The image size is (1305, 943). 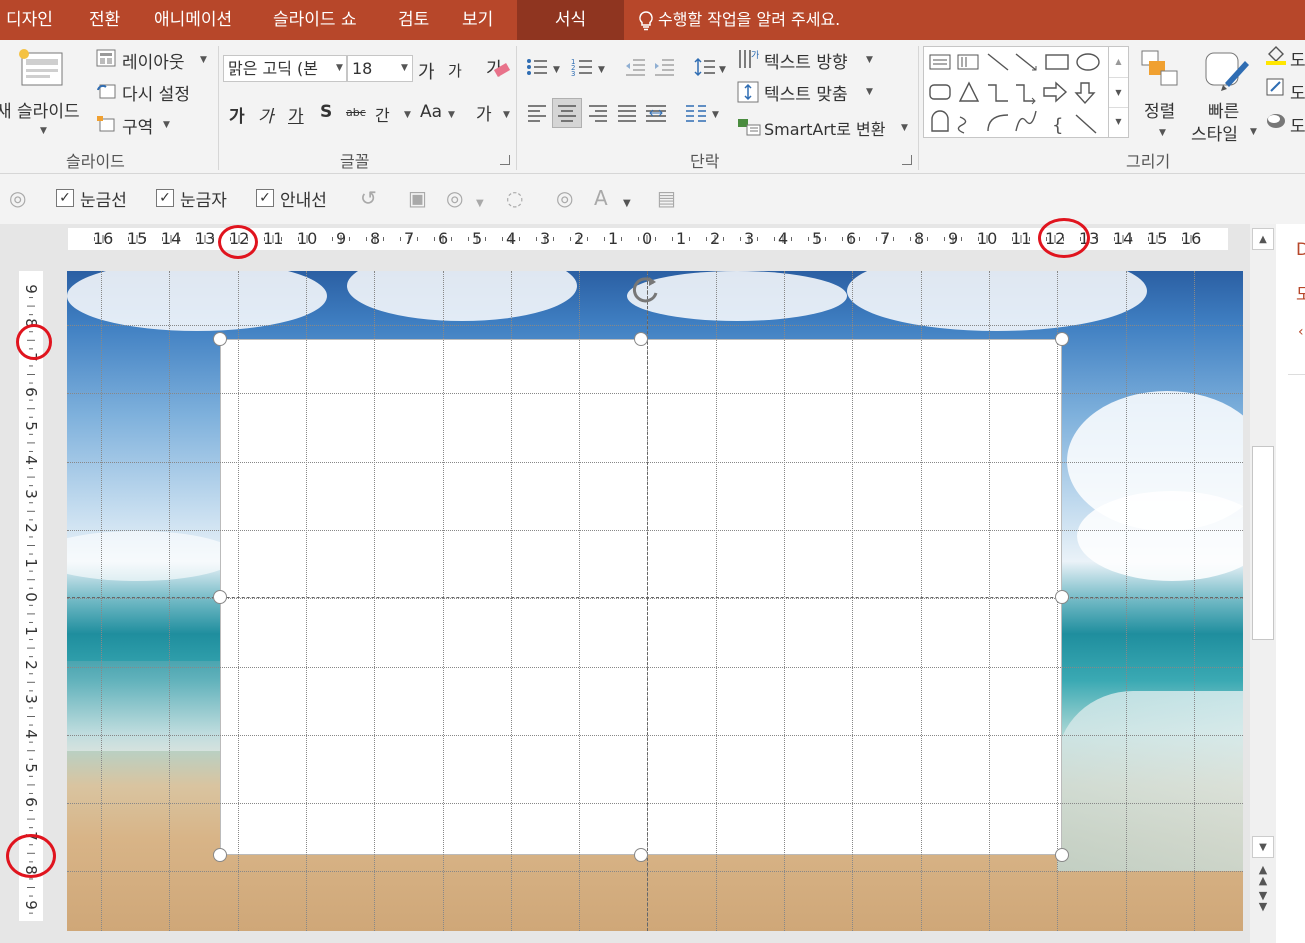 What do you see at coordinates (696, 113) in the screenshot?
I see `columns-icon` at bounding box center [696, 113].